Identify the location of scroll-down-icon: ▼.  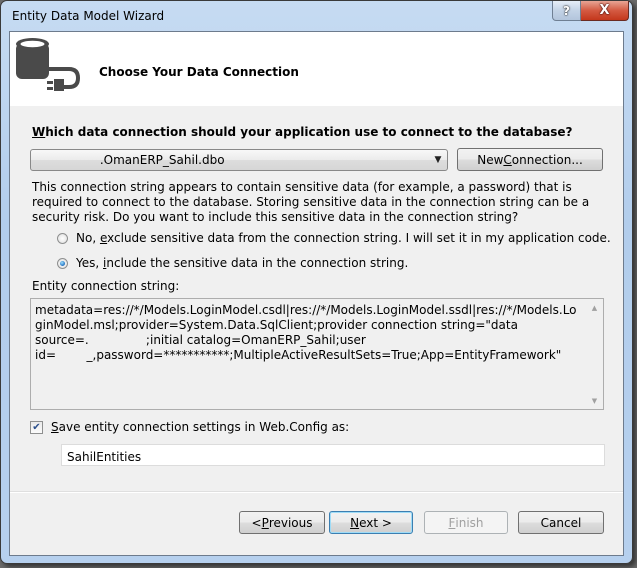
(594, 400).